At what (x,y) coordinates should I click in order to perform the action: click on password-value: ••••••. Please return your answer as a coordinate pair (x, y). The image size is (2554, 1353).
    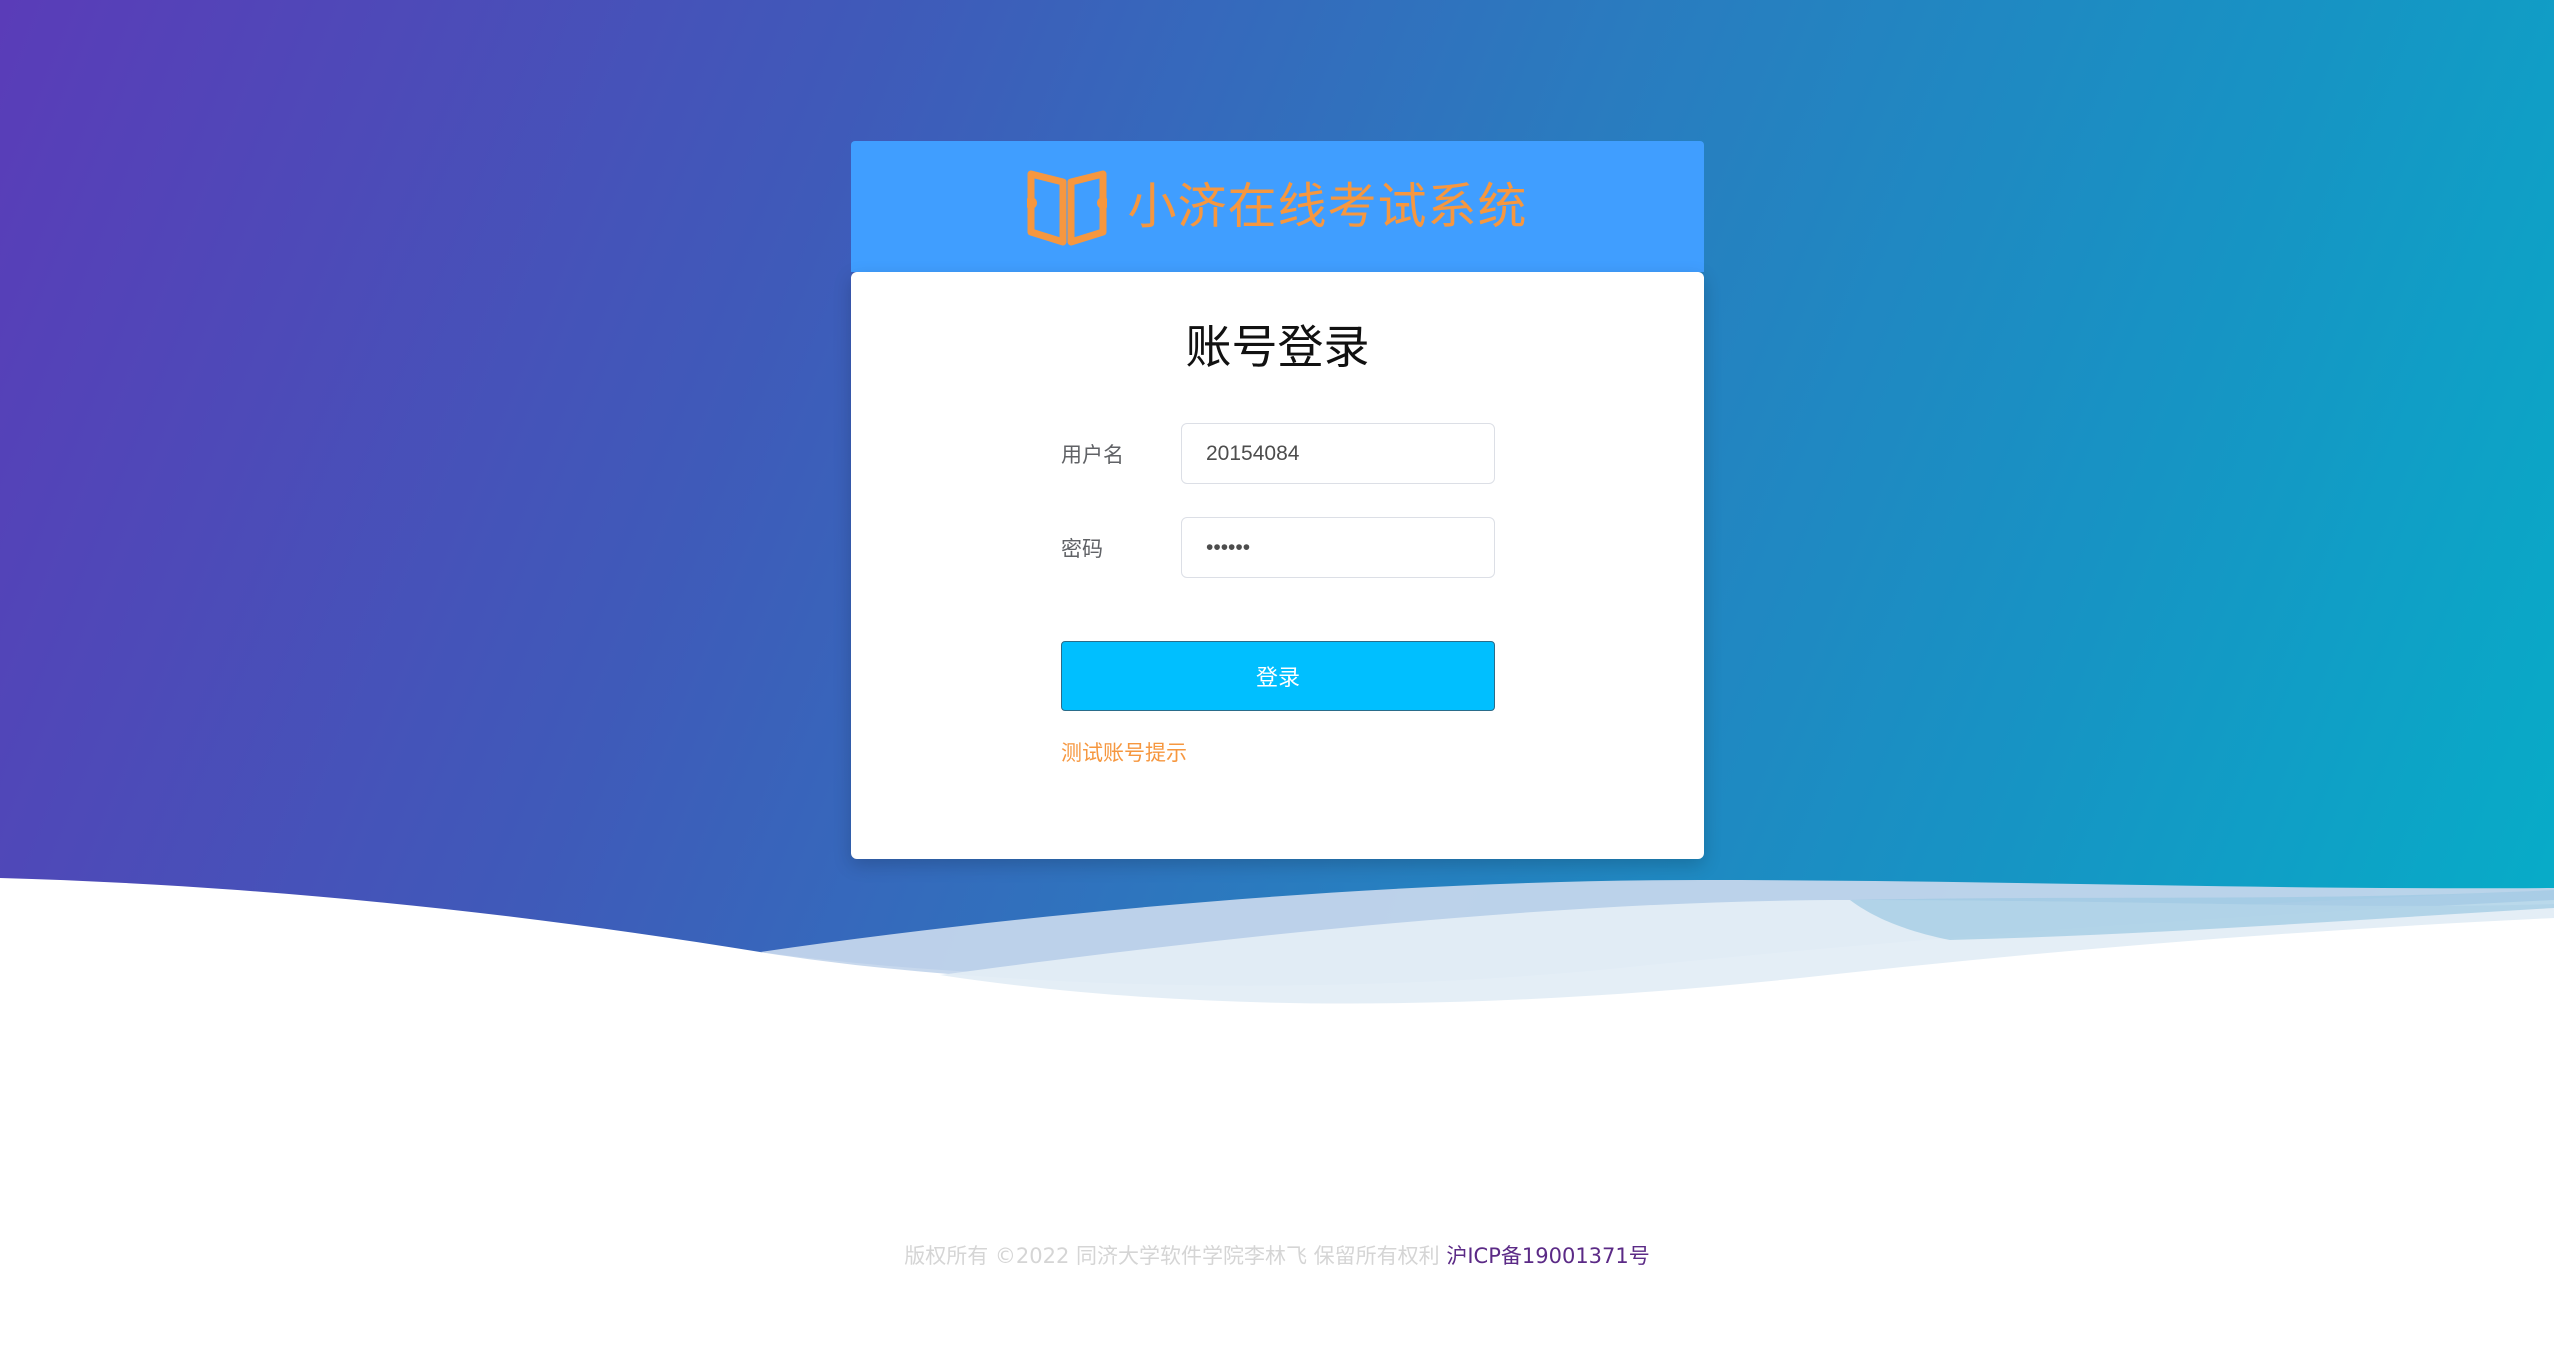
    Looking at the image, I should click on (1228, 547).